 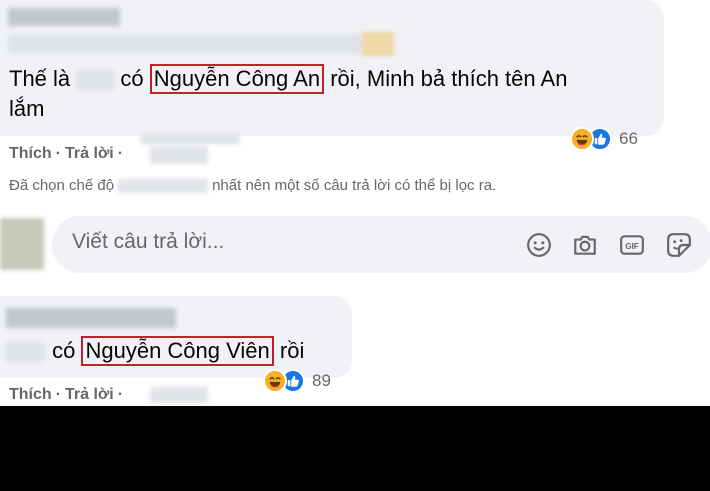 What do you see at coordinates (237, 79) in the screenshot?
I see `highlighted-name: Nguyễn Công An` at bounding box center [237, 79].